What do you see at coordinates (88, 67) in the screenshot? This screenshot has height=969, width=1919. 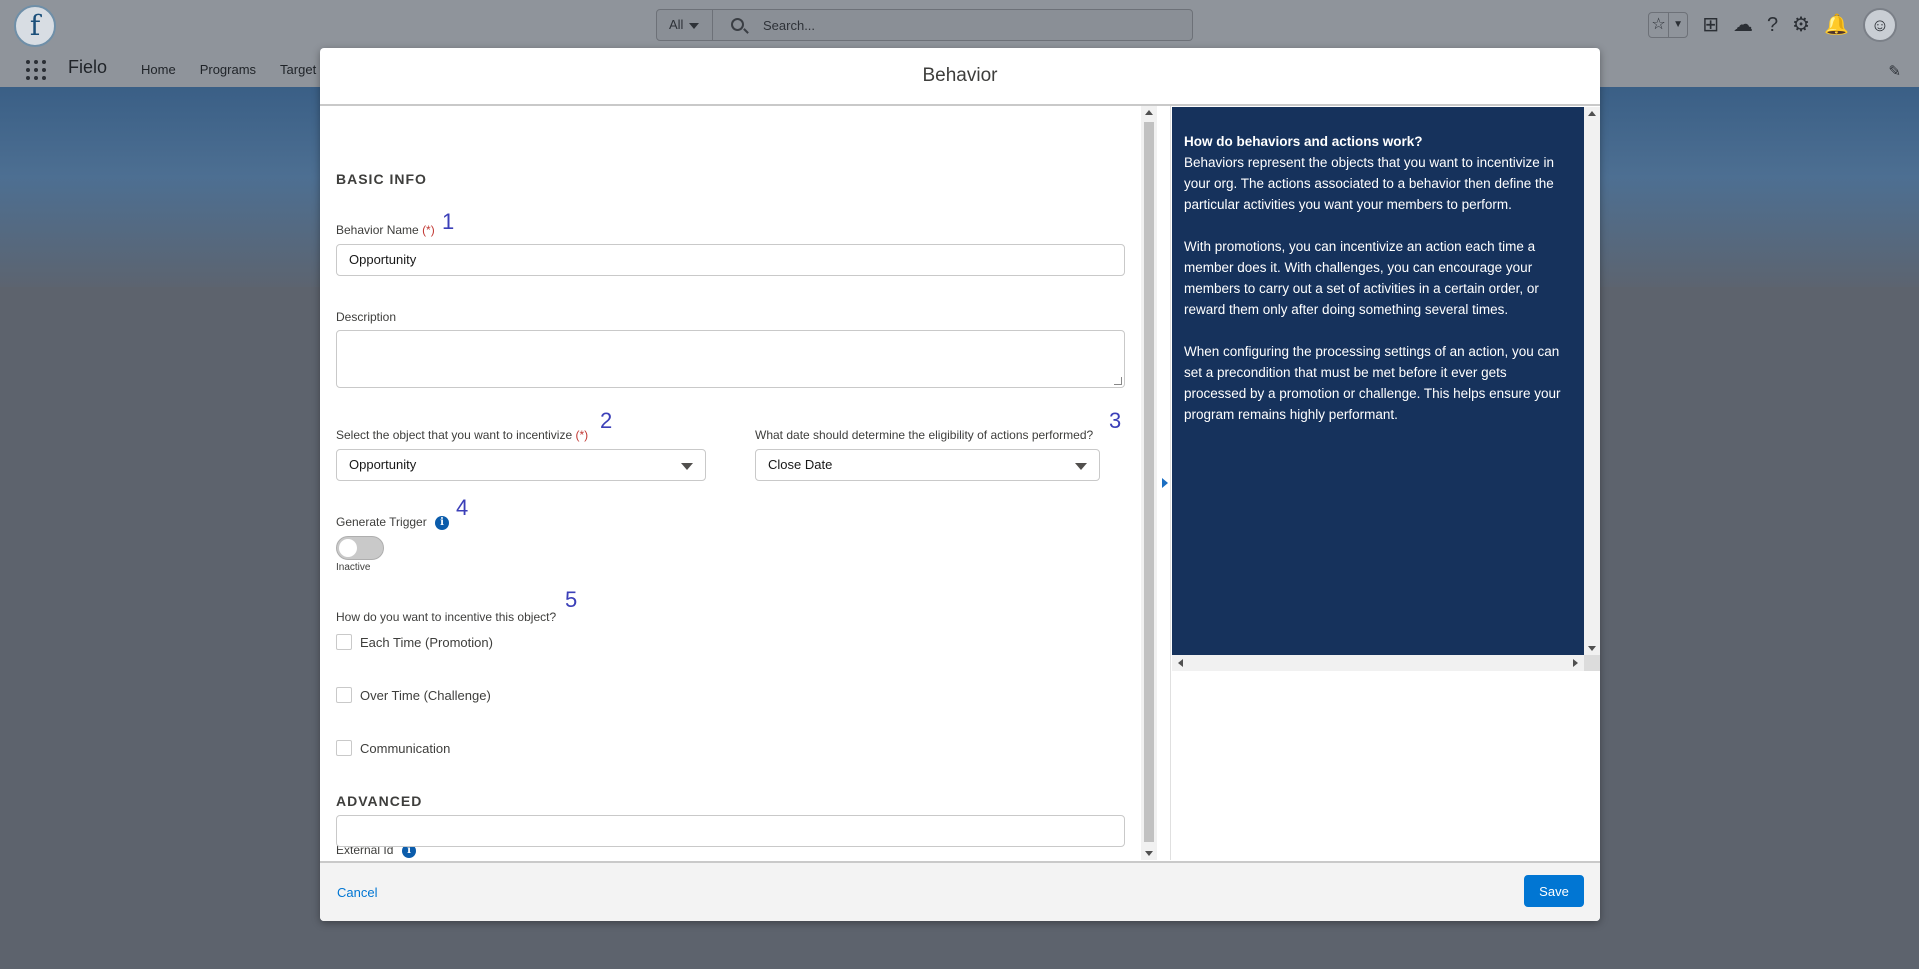 I see `app-name: Fielo` at bounding box center [88, 67].